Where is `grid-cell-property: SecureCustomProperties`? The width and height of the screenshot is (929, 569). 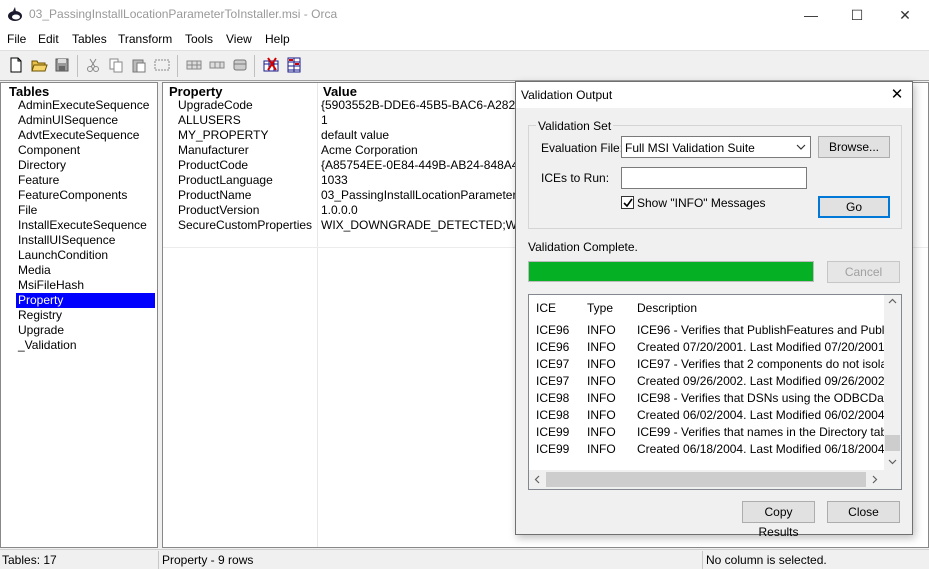
grid-cell-property: SecureCustomProperties is located at coordinates (247, 225).